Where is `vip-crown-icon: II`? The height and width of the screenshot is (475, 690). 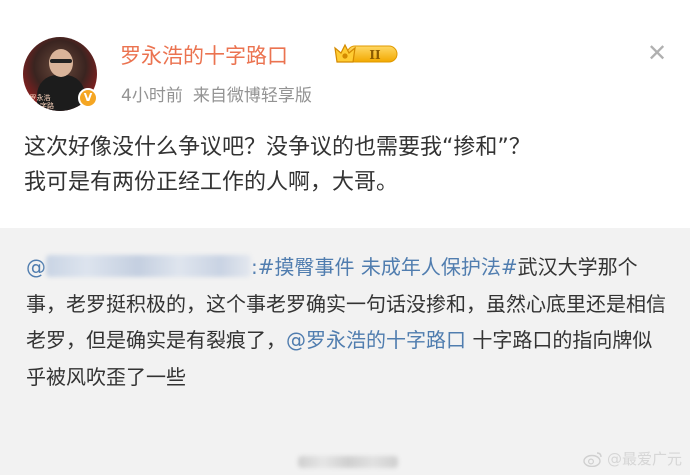 vip-crown-icon: II is located at coordinates (366, 54).